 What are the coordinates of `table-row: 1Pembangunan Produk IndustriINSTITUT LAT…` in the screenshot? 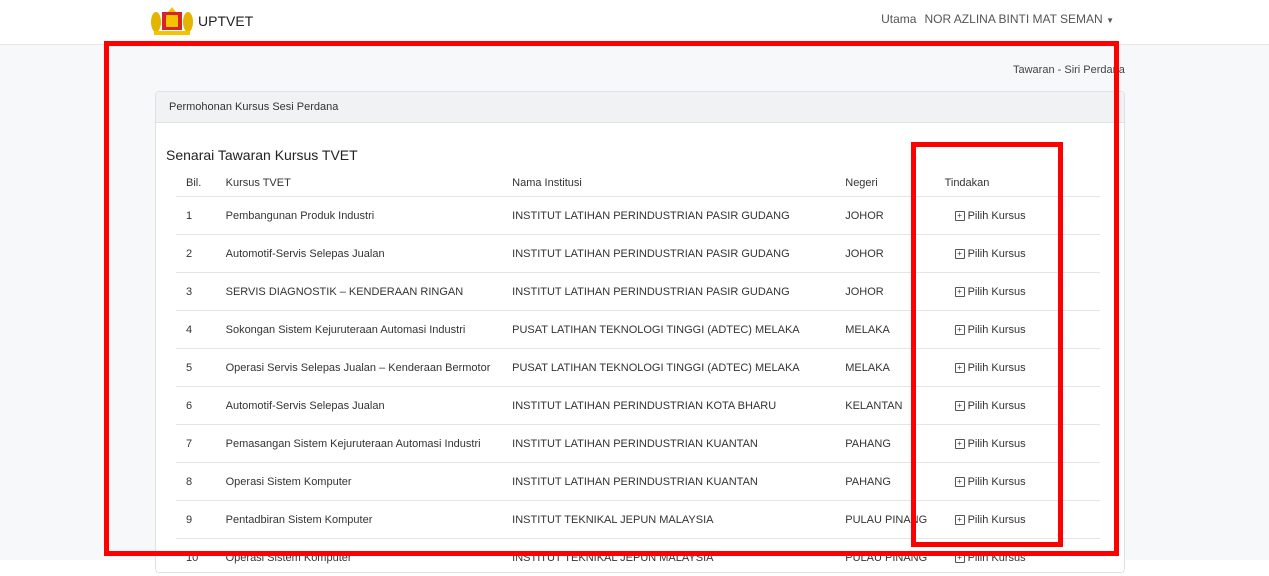 It's located at (638, 216).